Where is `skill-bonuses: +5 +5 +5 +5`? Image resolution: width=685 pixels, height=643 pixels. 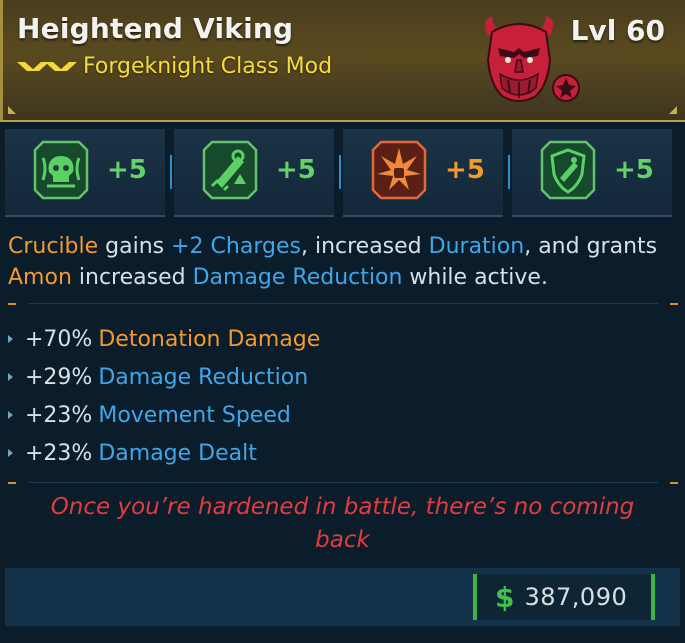
skill-bonuses: +5 +5 +5 +5 is located at coordinates (342, 173).